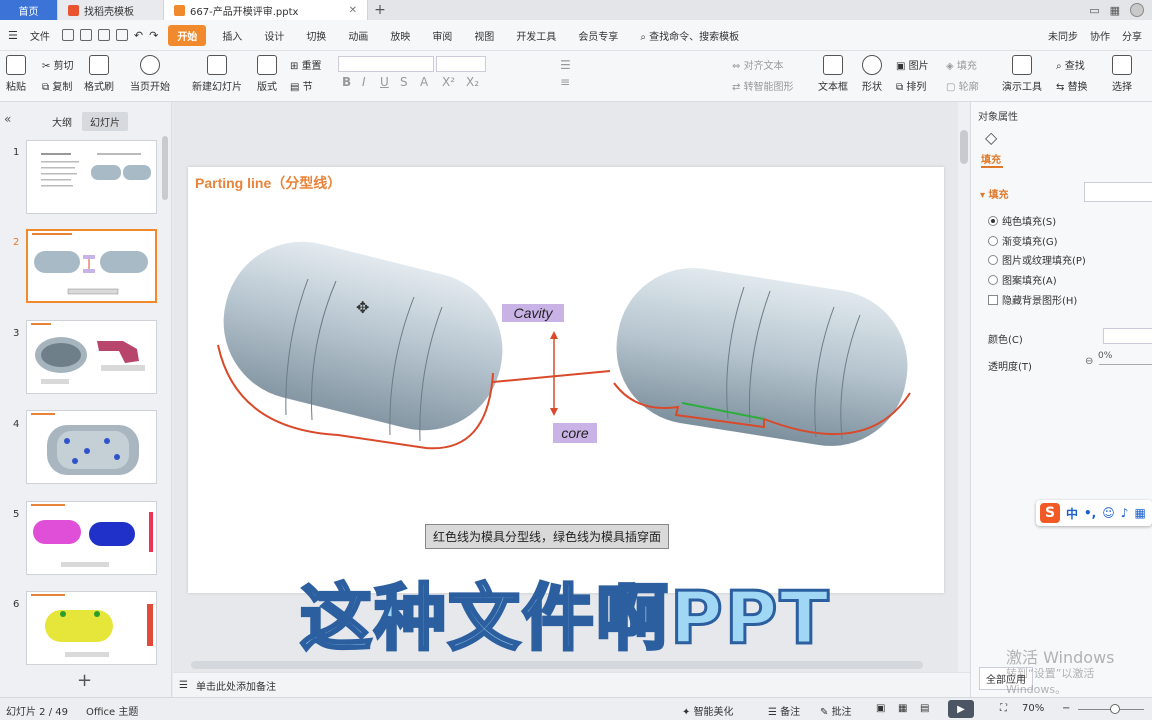  What do you see at coordinates (1032, 299) in the screenshot?
I see `hide-background-option: 隐藏背景图形(H)` at bounding box center [1032, 299].